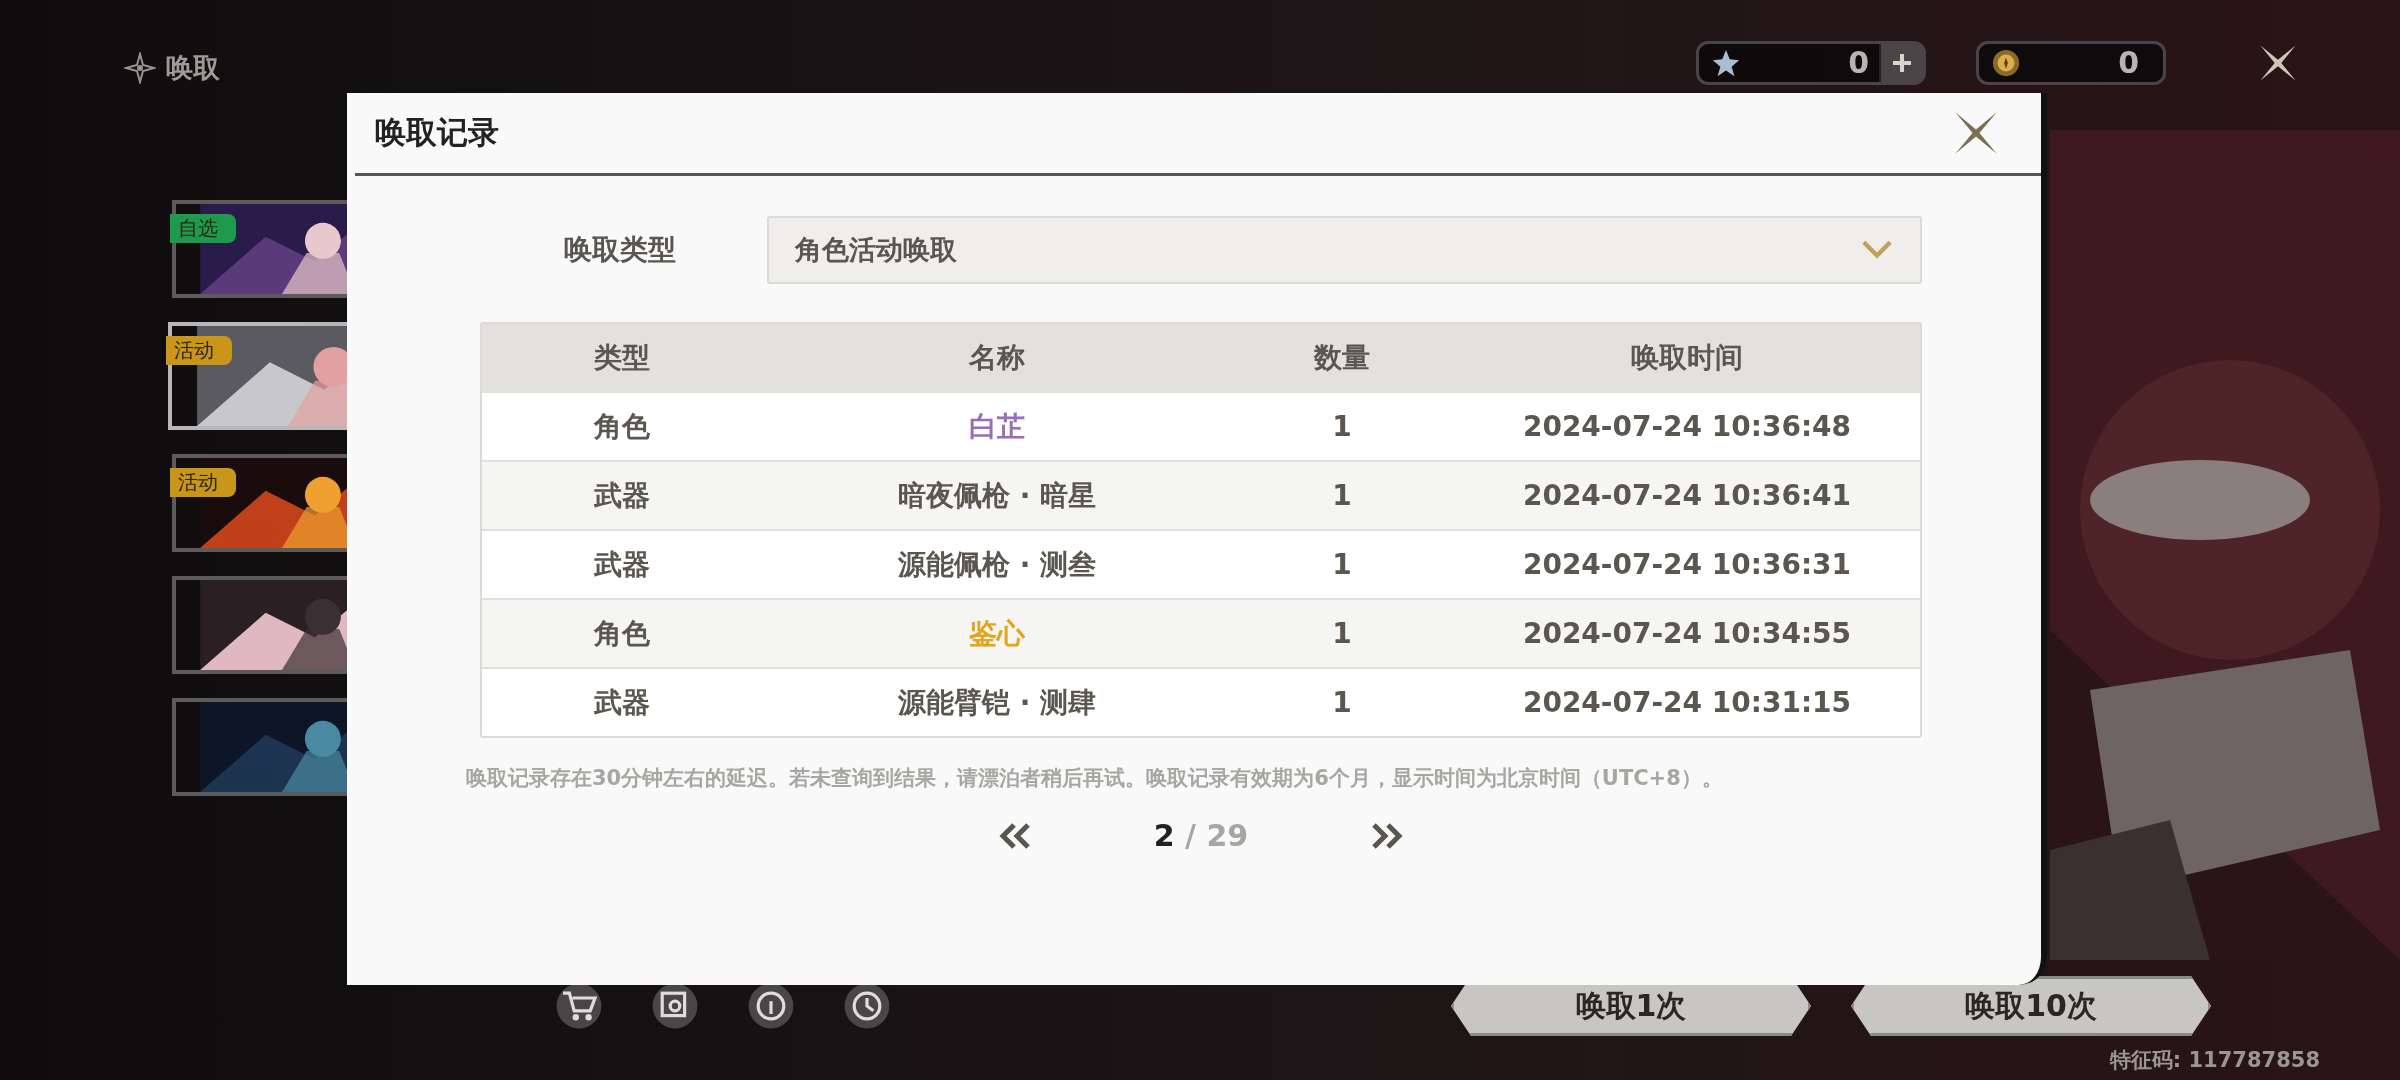 The height and width of the screenshot is (1080, 2400). I want to click on dialog-title: 唤取记录, so click(437, 132).